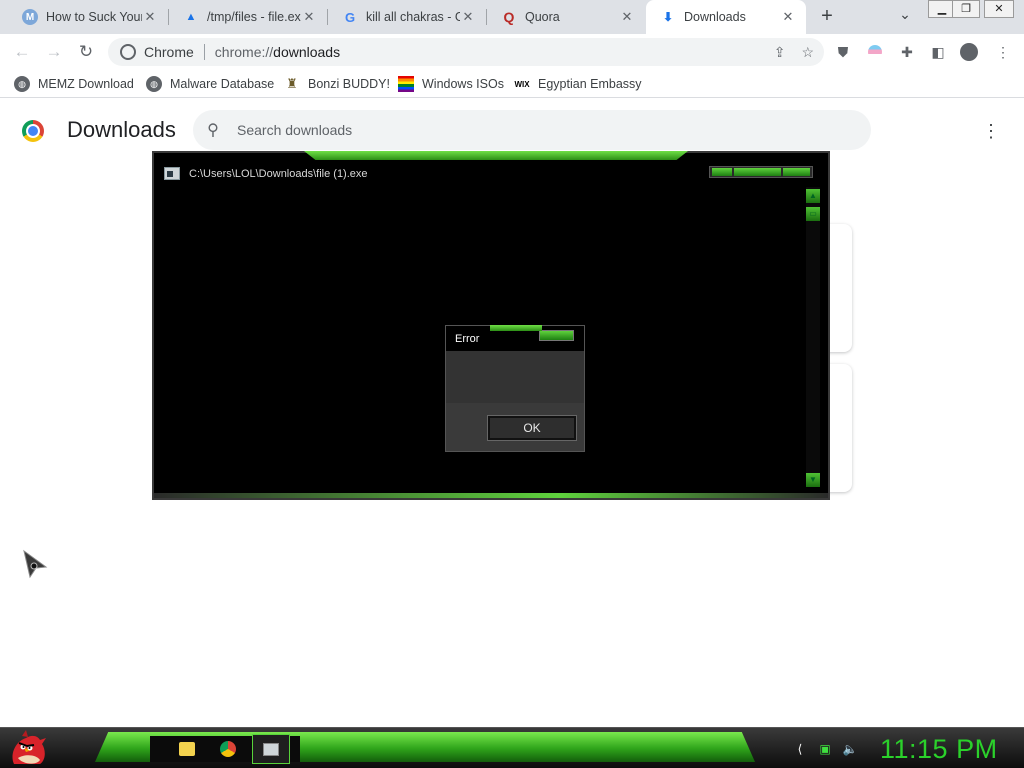 The width and height of the screenshot is (1024, 768). Describe the element at coordinates (875, 52) in the screenshot. I see `extension-badge-icon` at that location.